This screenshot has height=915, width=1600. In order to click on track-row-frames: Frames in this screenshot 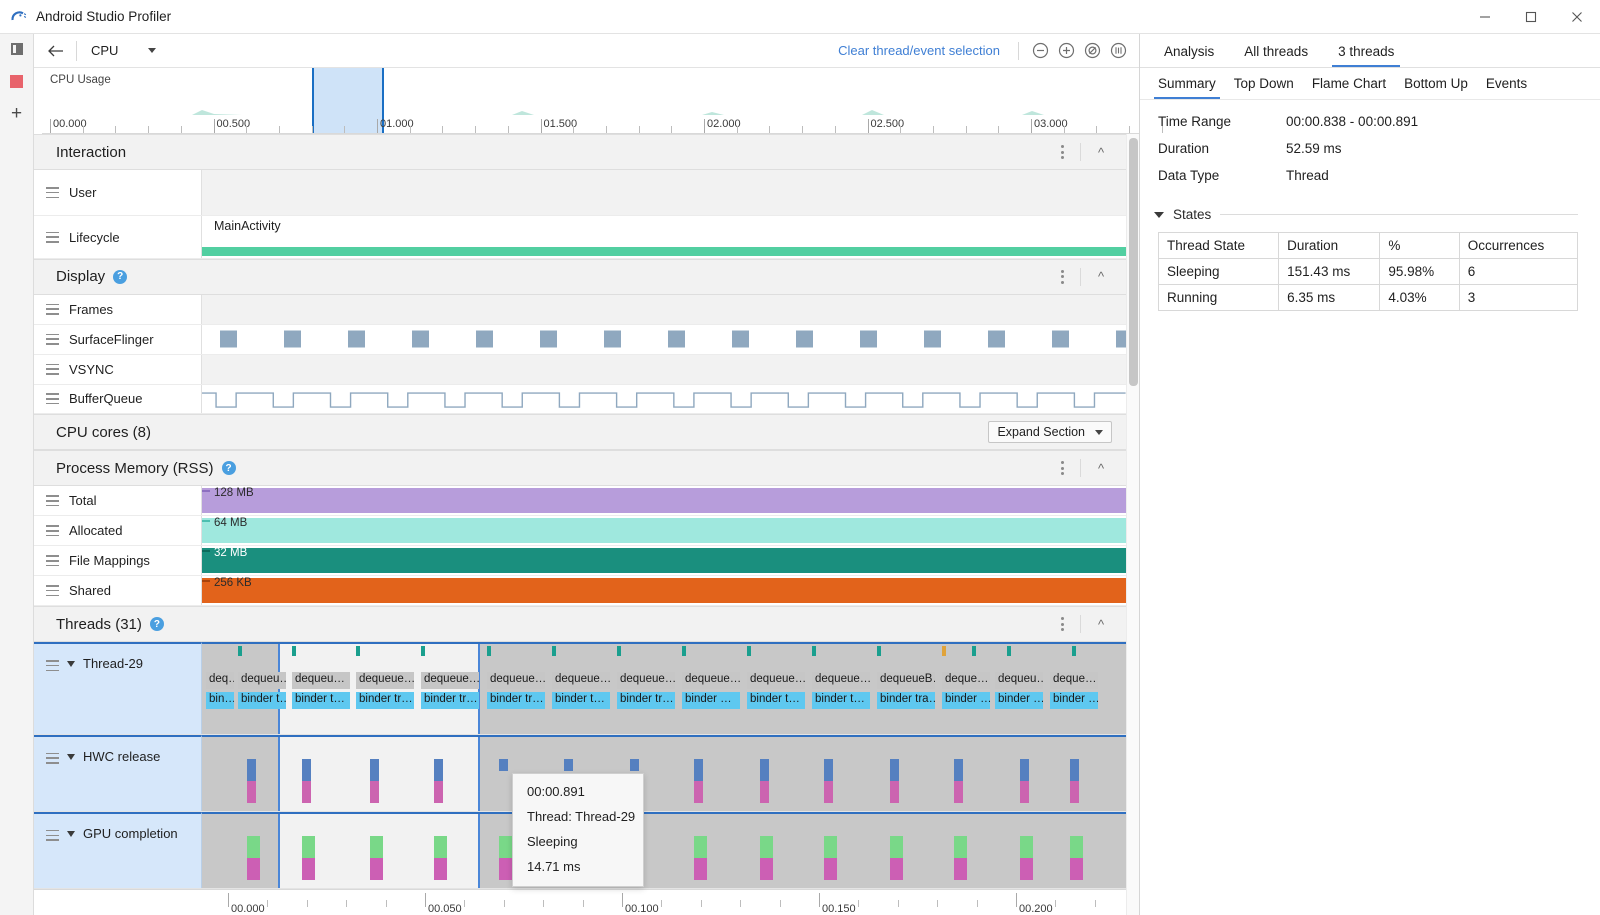, I will do `click(580, 309)`.